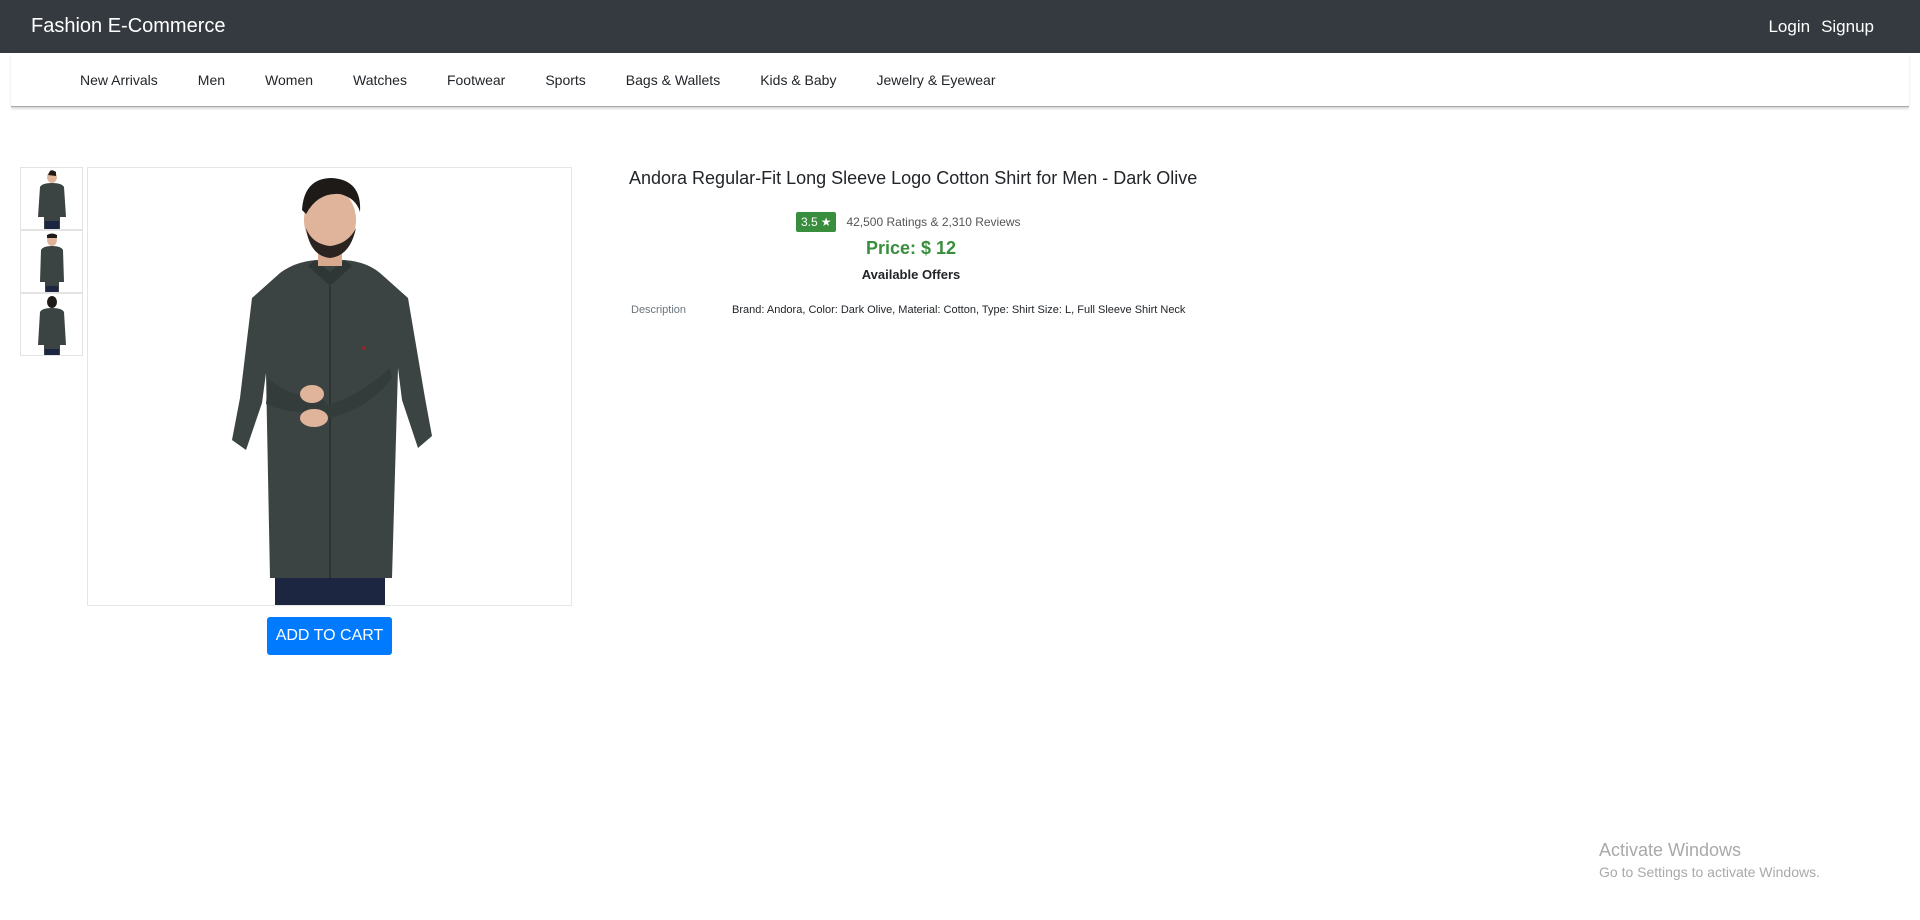 The width and height of the screenshot is (1920, 920). I want to click on thumbnail-back, so click(51, 324).